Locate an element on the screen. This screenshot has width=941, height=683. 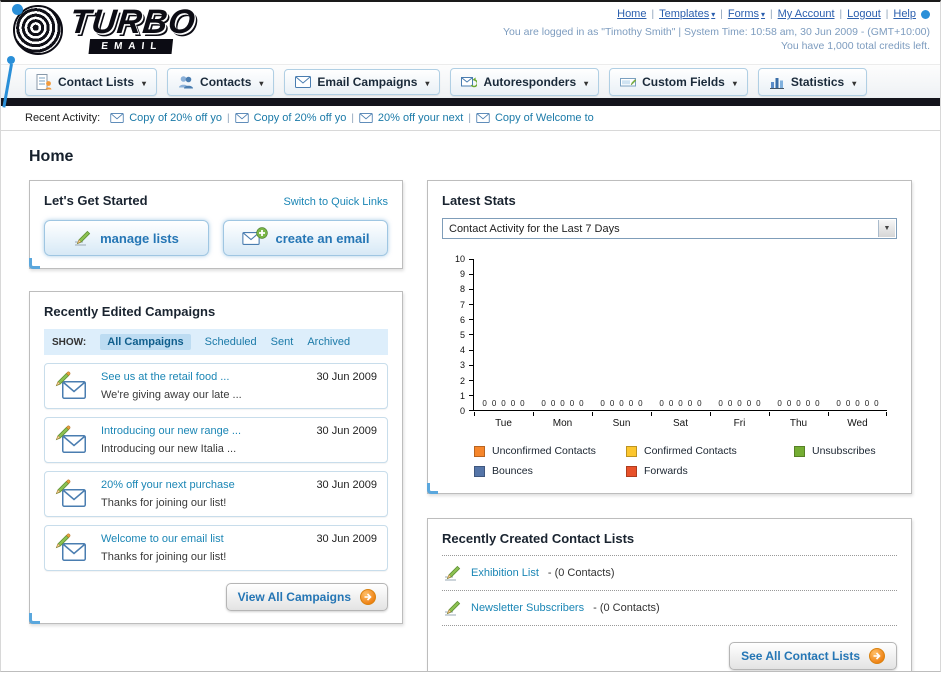
email-campaigns-icon is located at coordinates (303, 82).